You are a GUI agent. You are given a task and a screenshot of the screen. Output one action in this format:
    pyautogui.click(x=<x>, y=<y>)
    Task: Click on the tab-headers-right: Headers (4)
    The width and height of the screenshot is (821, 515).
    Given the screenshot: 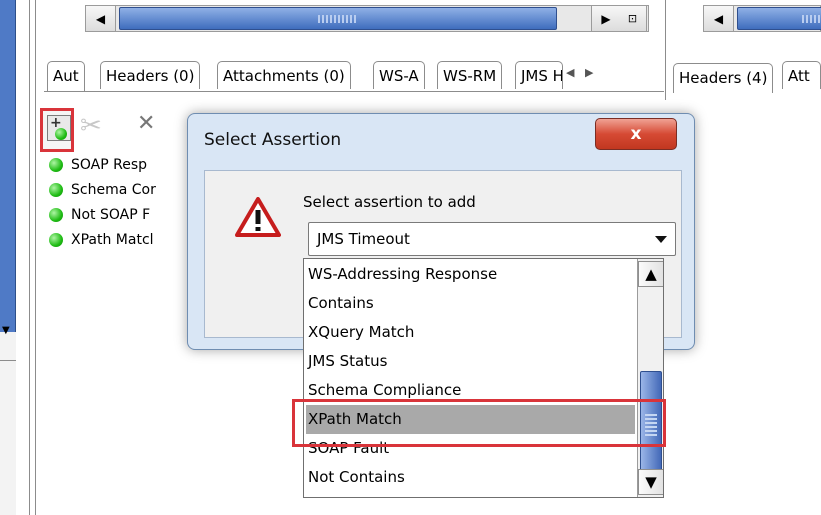 What is the action you would take?
    pyautogui.click(x=723, y=78)
    